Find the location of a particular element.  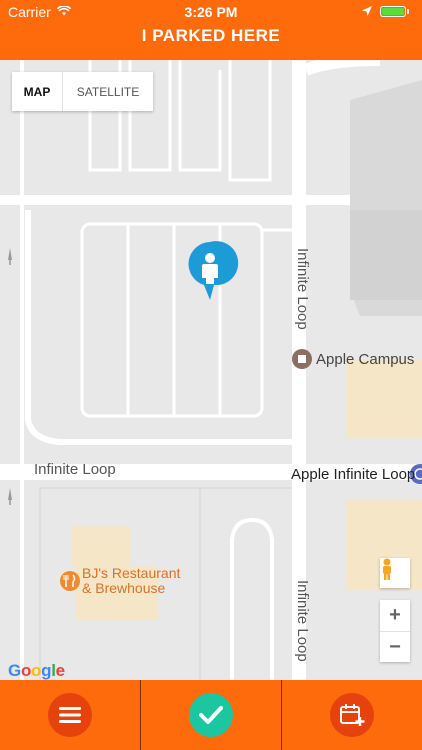

zoom-controls: + − is located at coordinates (395, 631).